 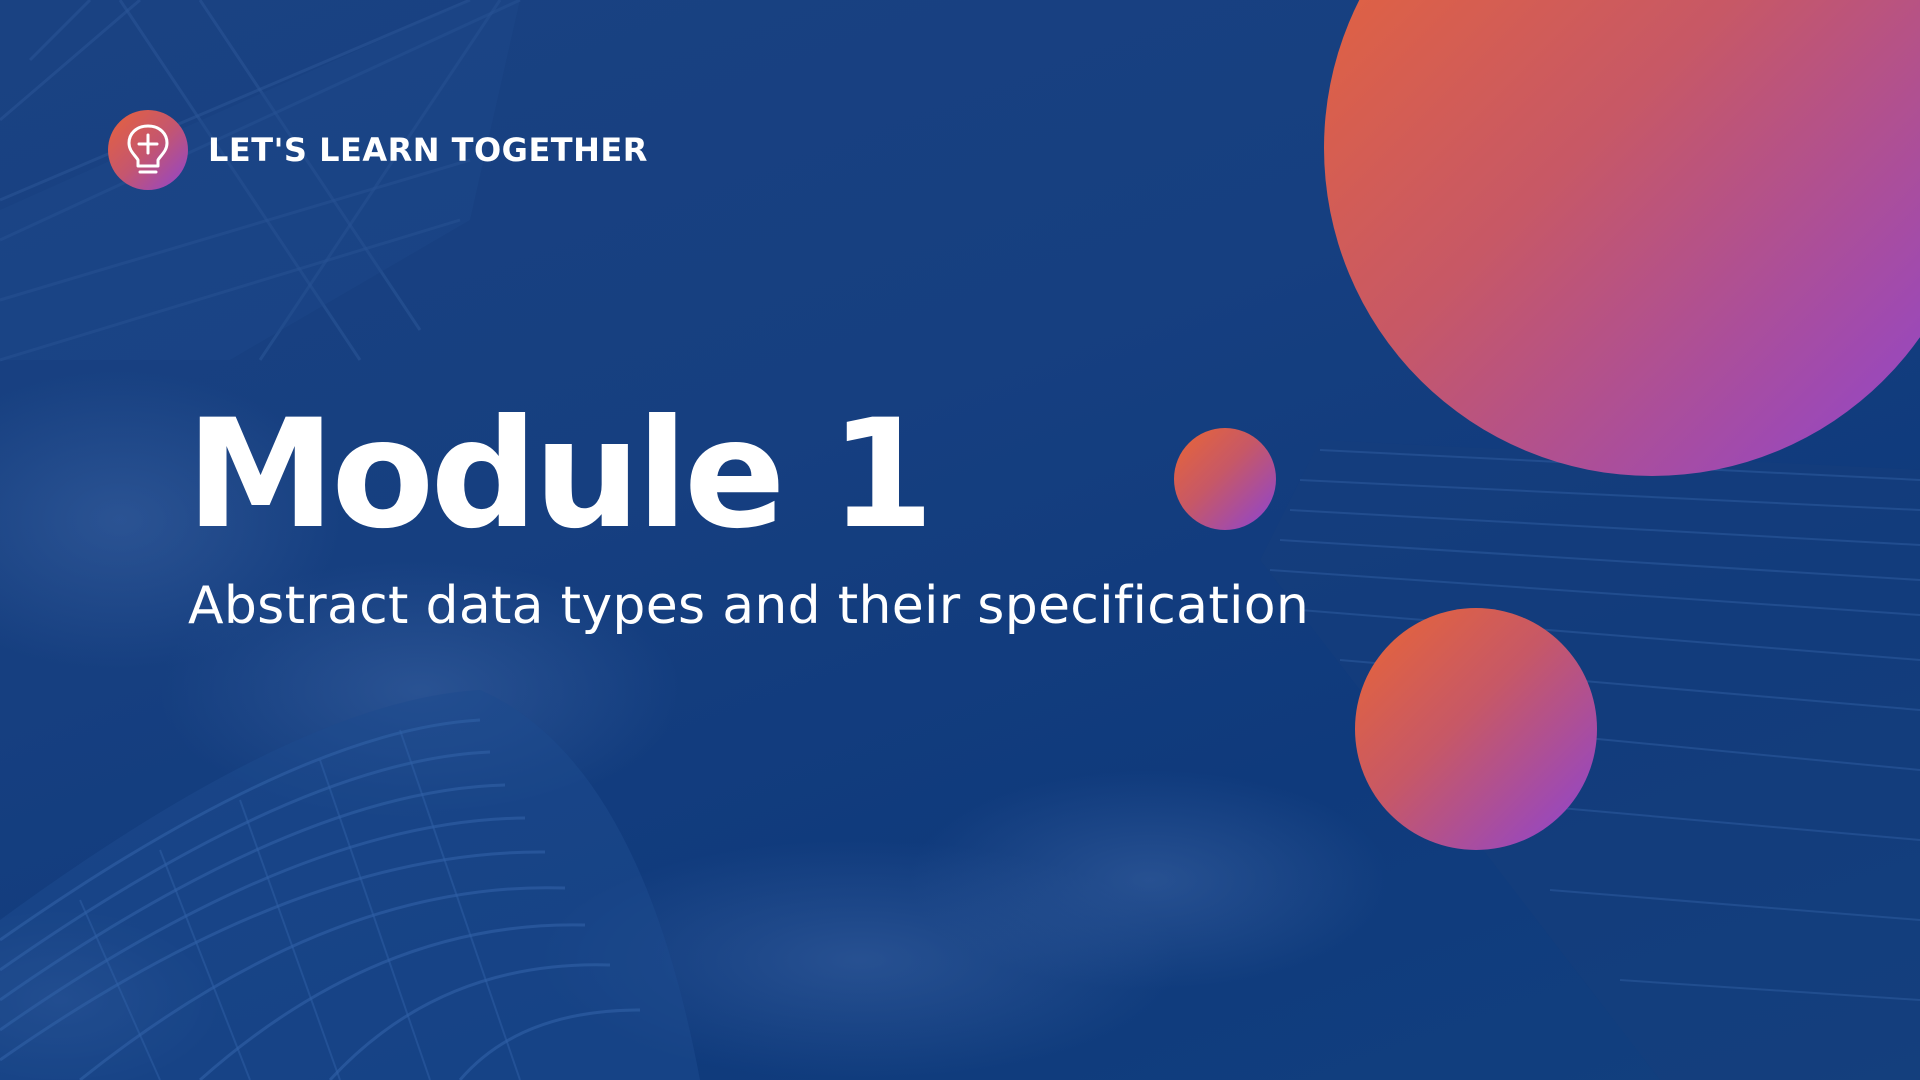 What do you see at coordinates (1622, 238) in the screenshot?
I see `decorative-orb-large` at bounding box center [1622, 238].